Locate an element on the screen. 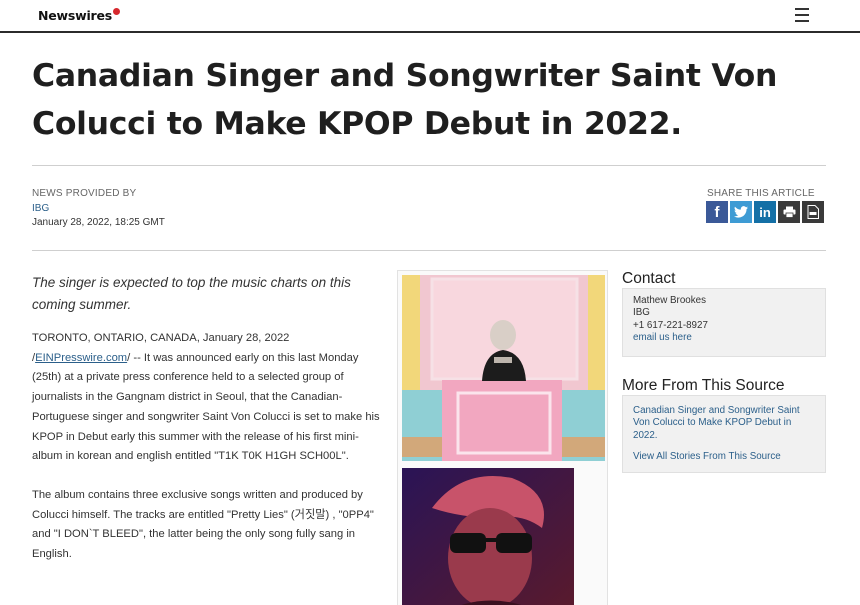  photo-pink-room-image is located at coordinates (503, 368).